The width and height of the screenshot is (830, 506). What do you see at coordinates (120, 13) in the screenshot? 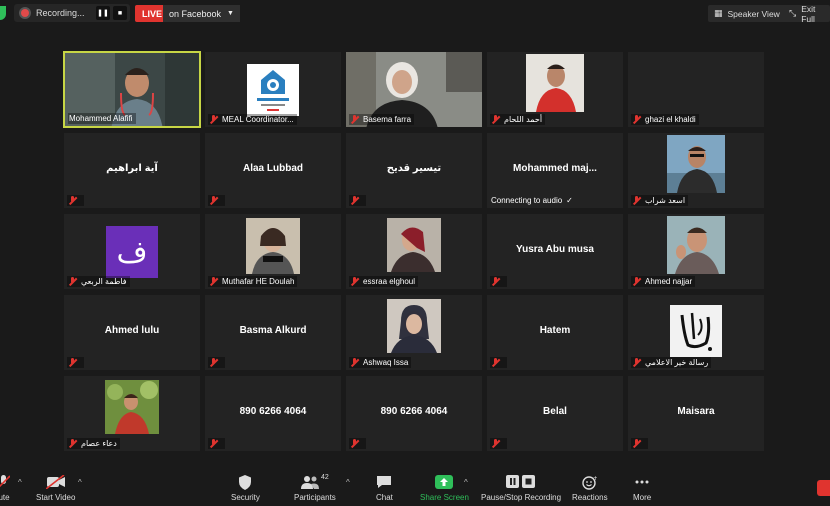
I see `stop-recording-button: ■` at bounding box center [120, 13].